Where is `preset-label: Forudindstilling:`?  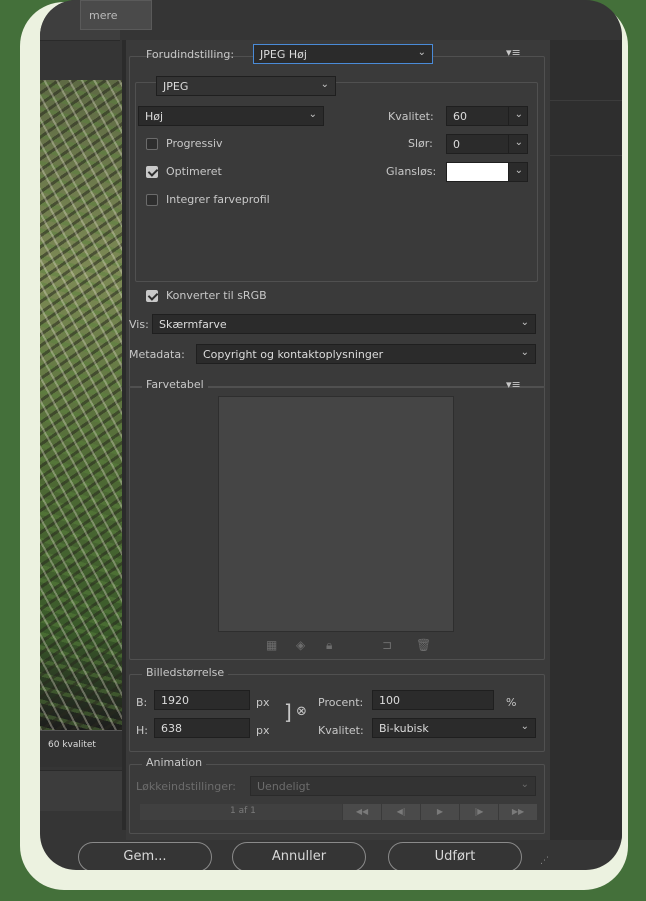 preset-label: Forudindstilling: is located at coordinates (190, 54).